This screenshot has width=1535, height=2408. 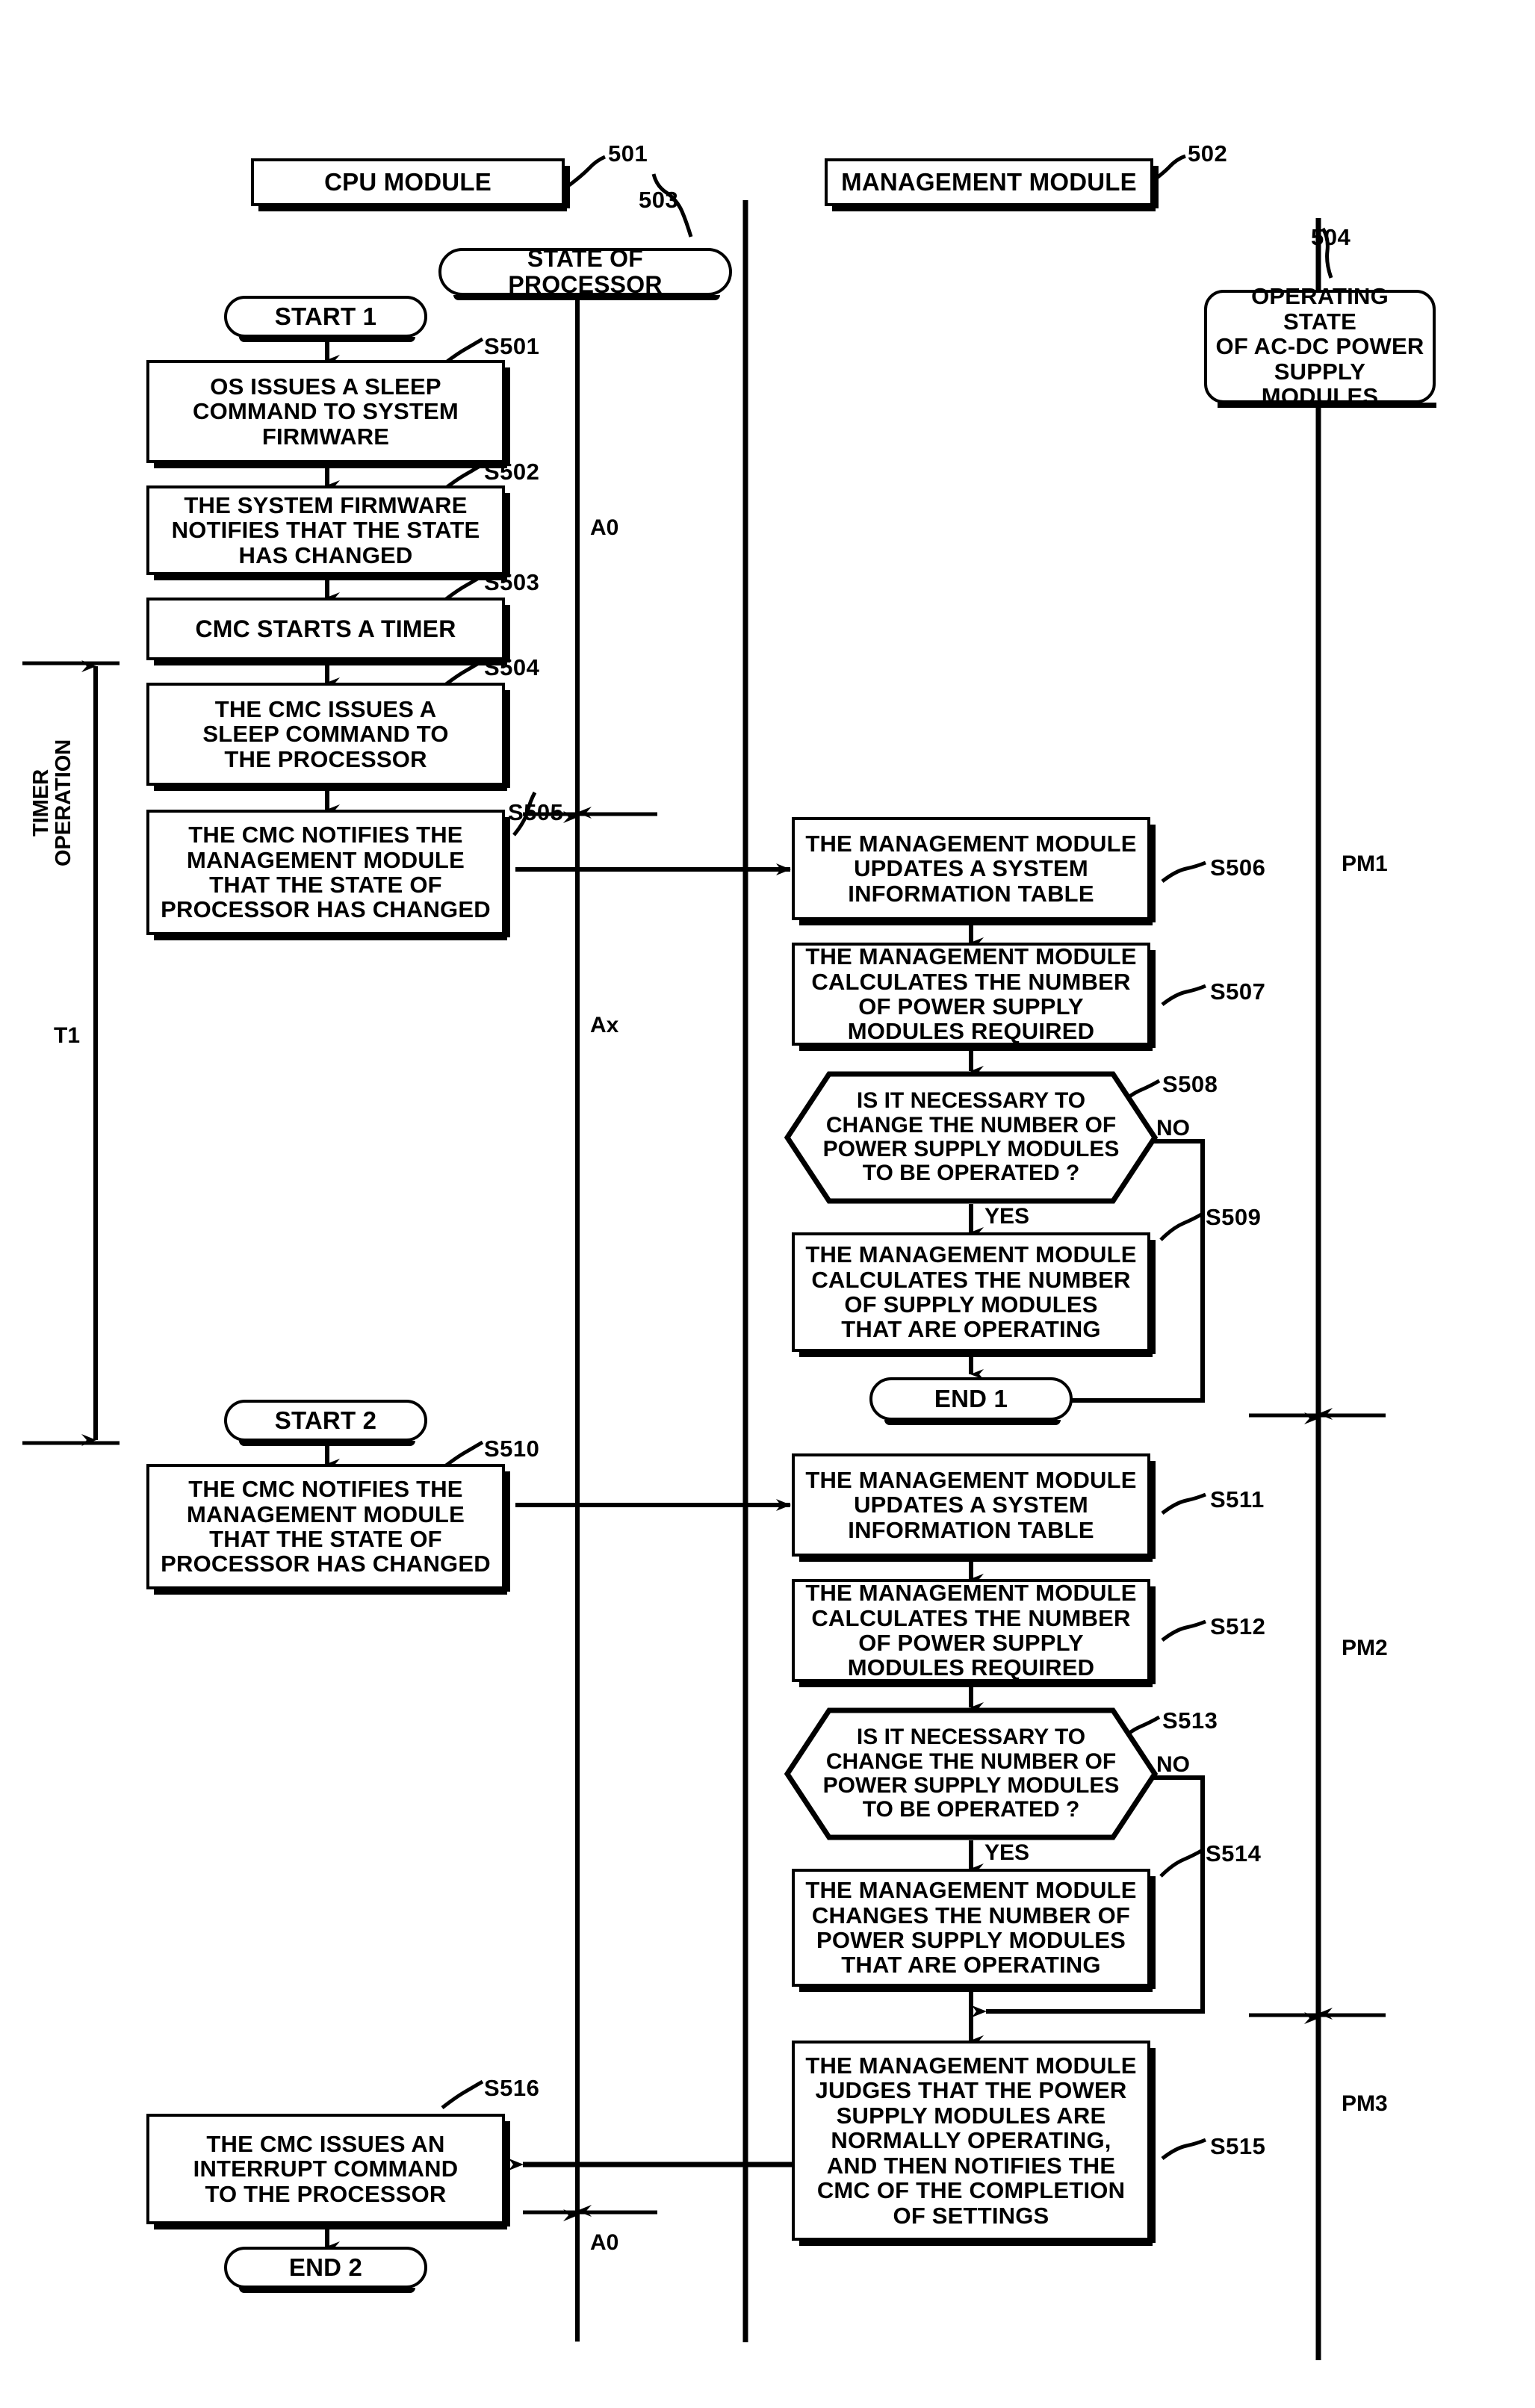 What do you see at coordinates (1183, 2149) in the screenshot?
I see `leader-S515` at bounding box center [1183, 2149].